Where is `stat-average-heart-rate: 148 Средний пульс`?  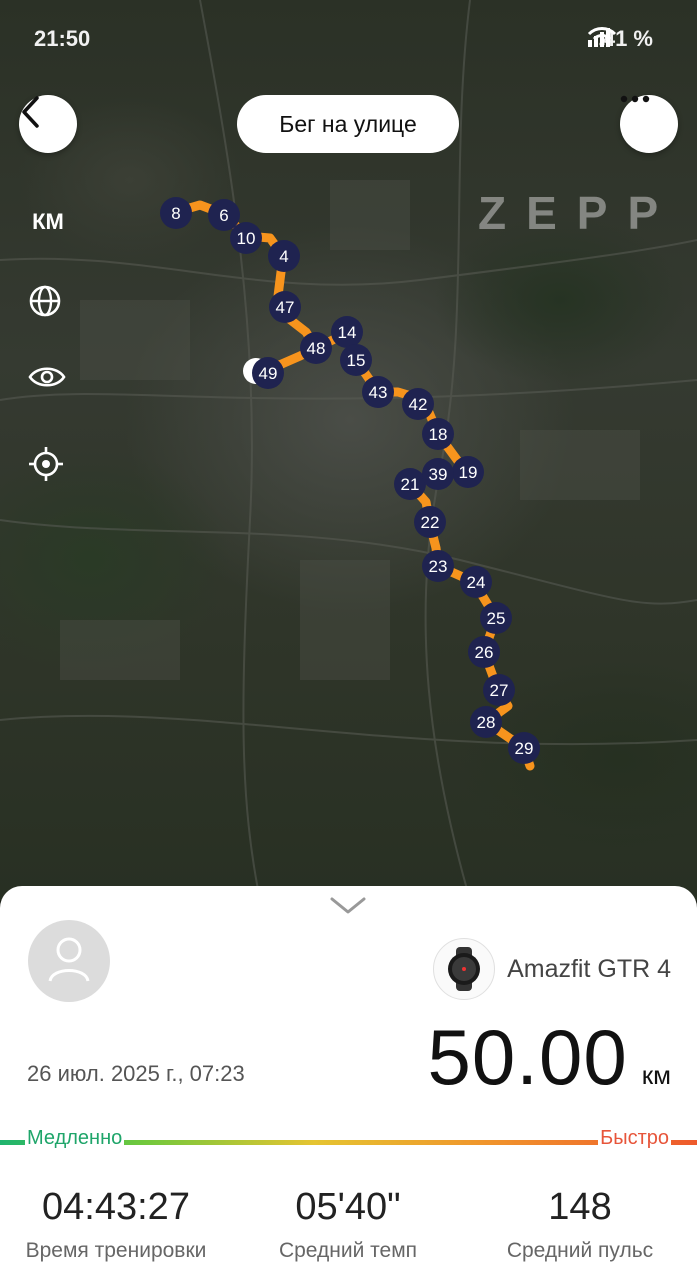
stat-average-heart-rate: 148 Средний пульс is located at coordinates (580, 1224).